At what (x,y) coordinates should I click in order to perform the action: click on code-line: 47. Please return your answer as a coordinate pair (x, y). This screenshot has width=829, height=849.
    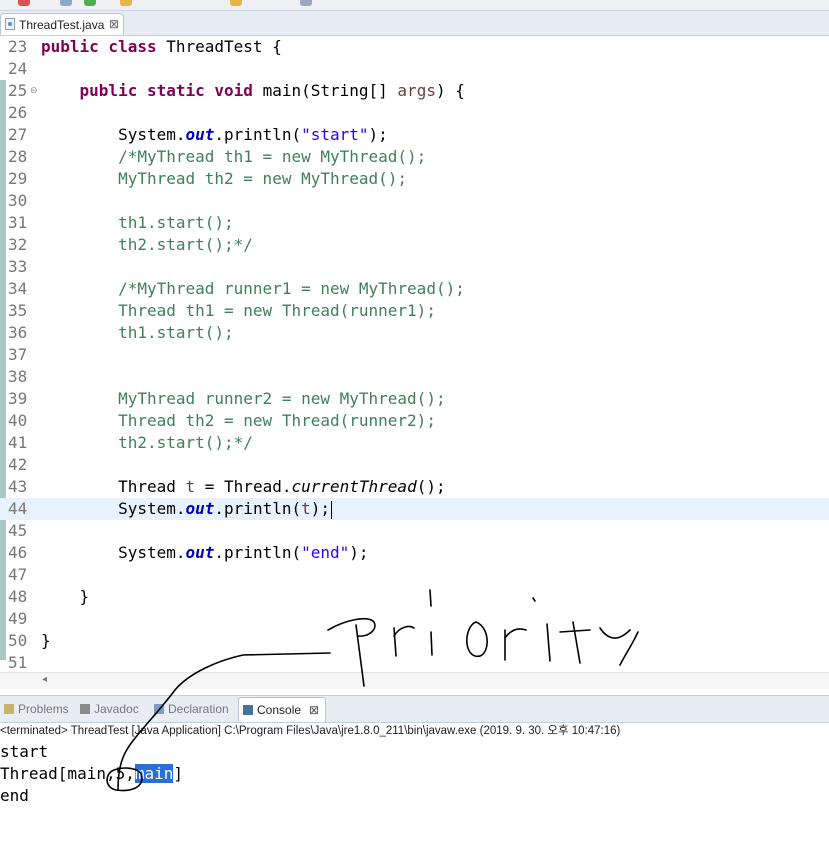
    Looking at the image, I should click on (414, 575).